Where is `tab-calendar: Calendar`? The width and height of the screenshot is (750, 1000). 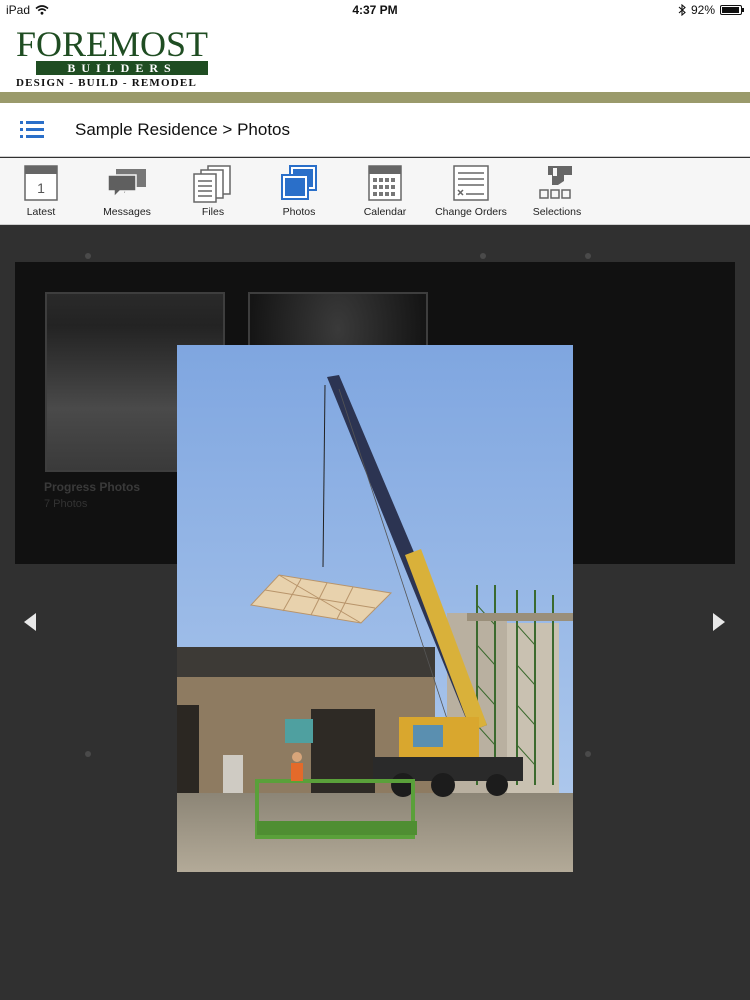 tab-calendar: Calendar is located at coordinates (385, 191).